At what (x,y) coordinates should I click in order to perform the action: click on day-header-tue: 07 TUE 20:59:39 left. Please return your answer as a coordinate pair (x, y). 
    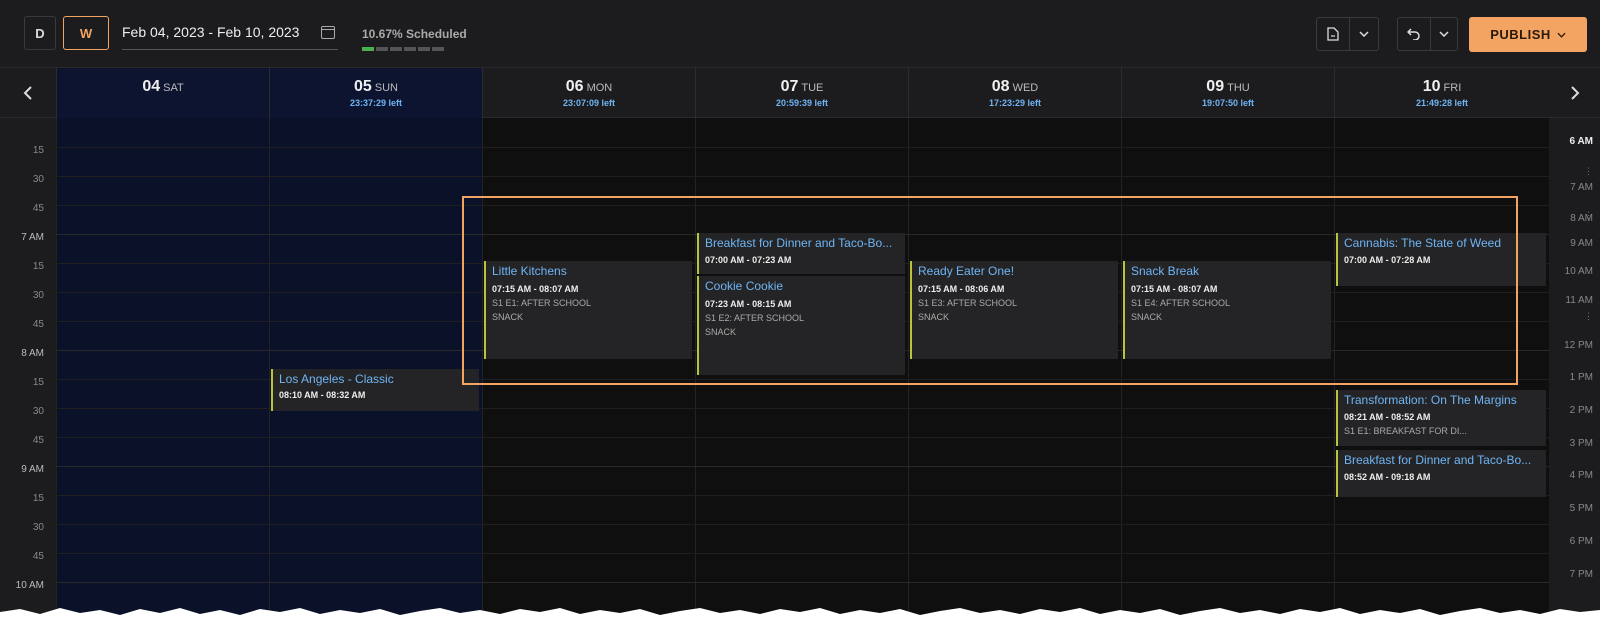
    Looking at the image, I should click on (801, 93).